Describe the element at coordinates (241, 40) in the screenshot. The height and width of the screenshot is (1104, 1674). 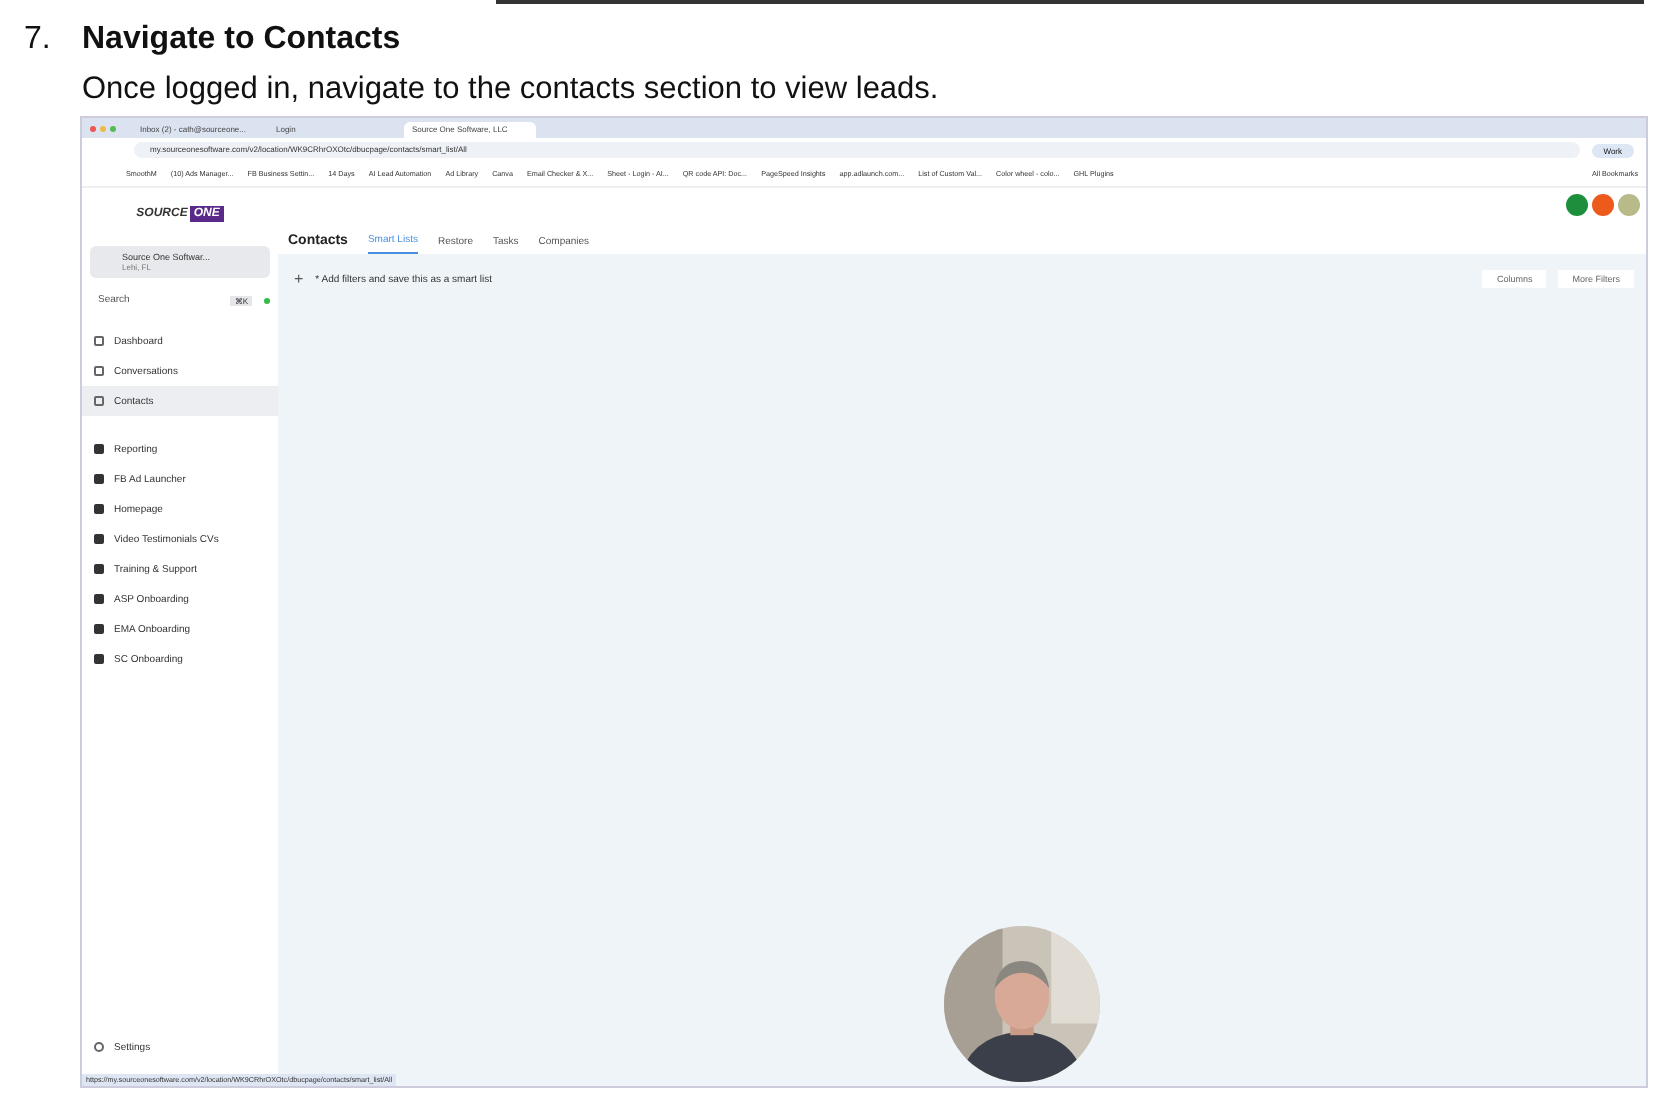
I see `step-title: Navigate to Contacts` at that location.